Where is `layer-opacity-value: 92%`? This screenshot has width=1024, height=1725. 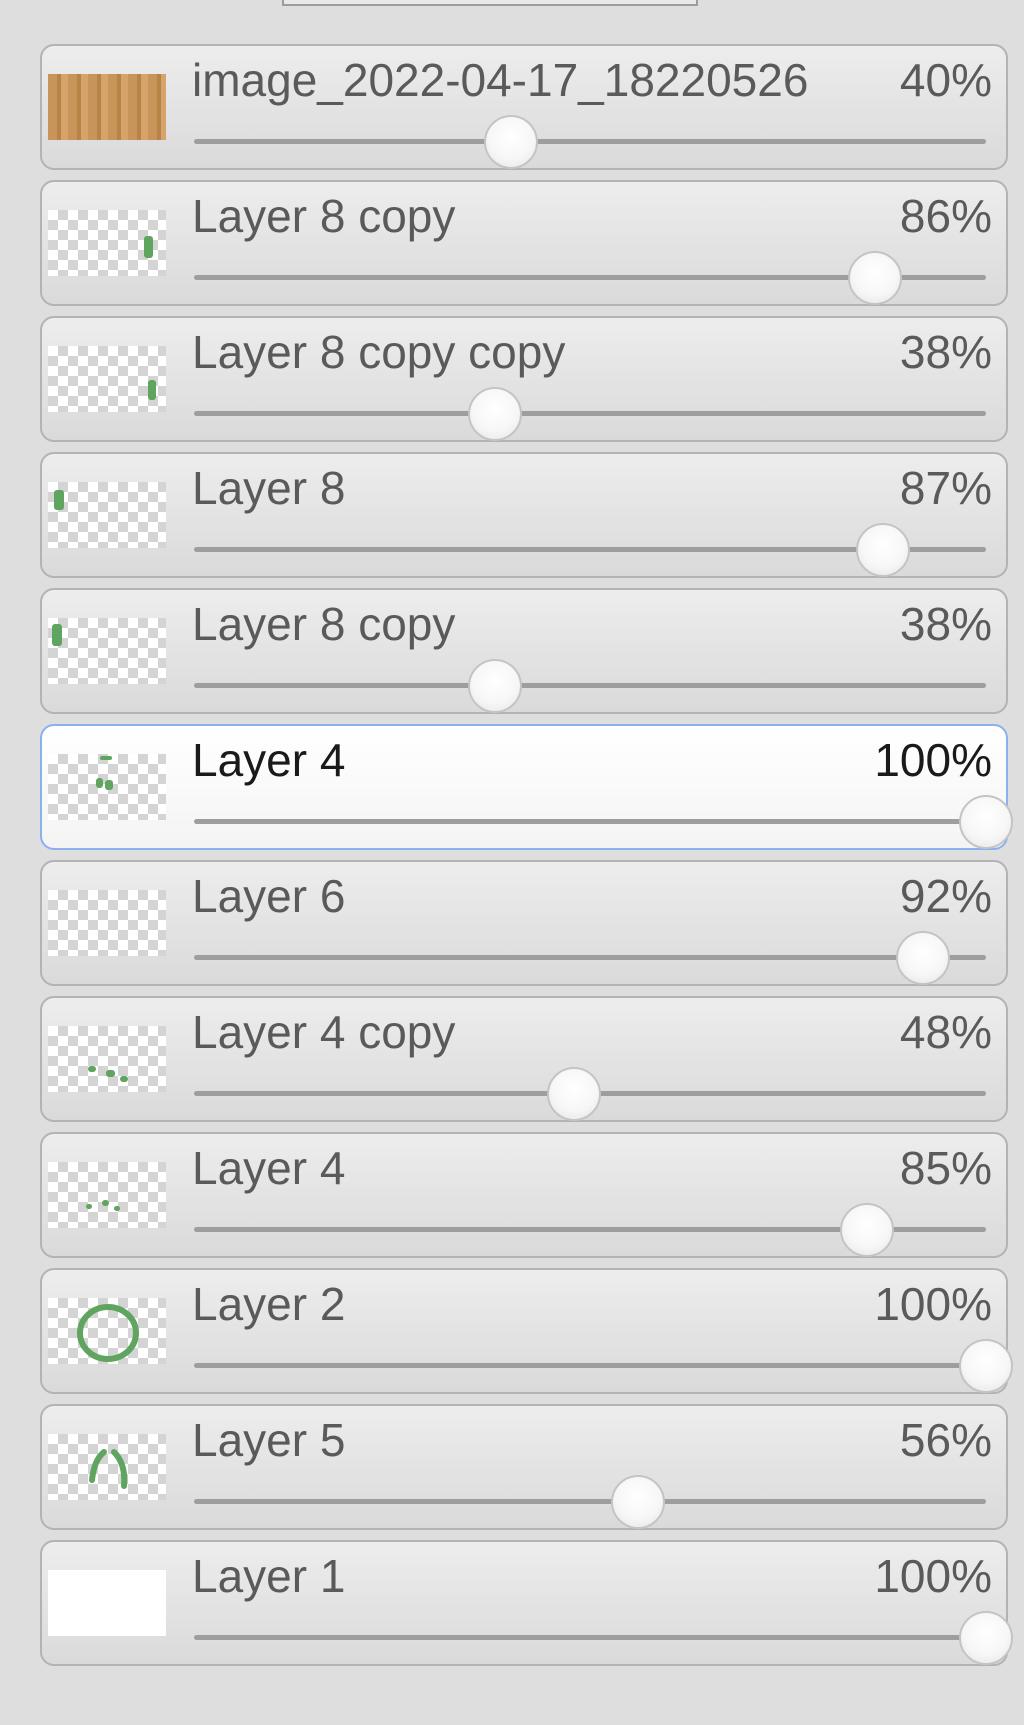
layer-opacity-value: 92% is located at coordinates (945, 896).